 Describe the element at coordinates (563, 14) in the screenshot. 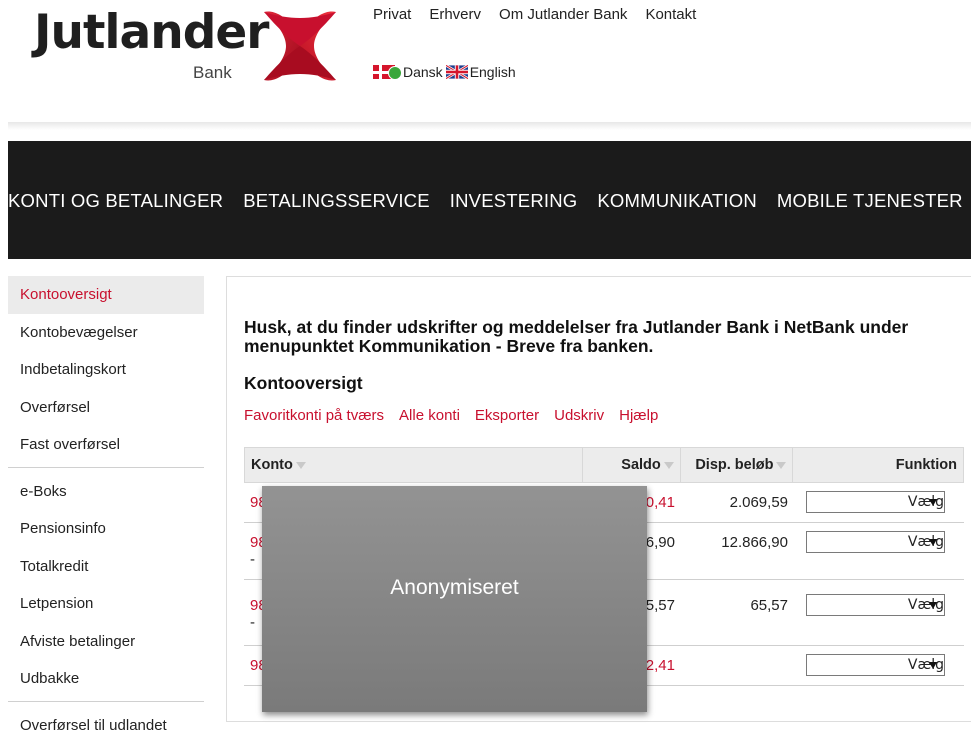

I see `topnav-om-jutlander-bank: Om Jutlander Bank` at that location.